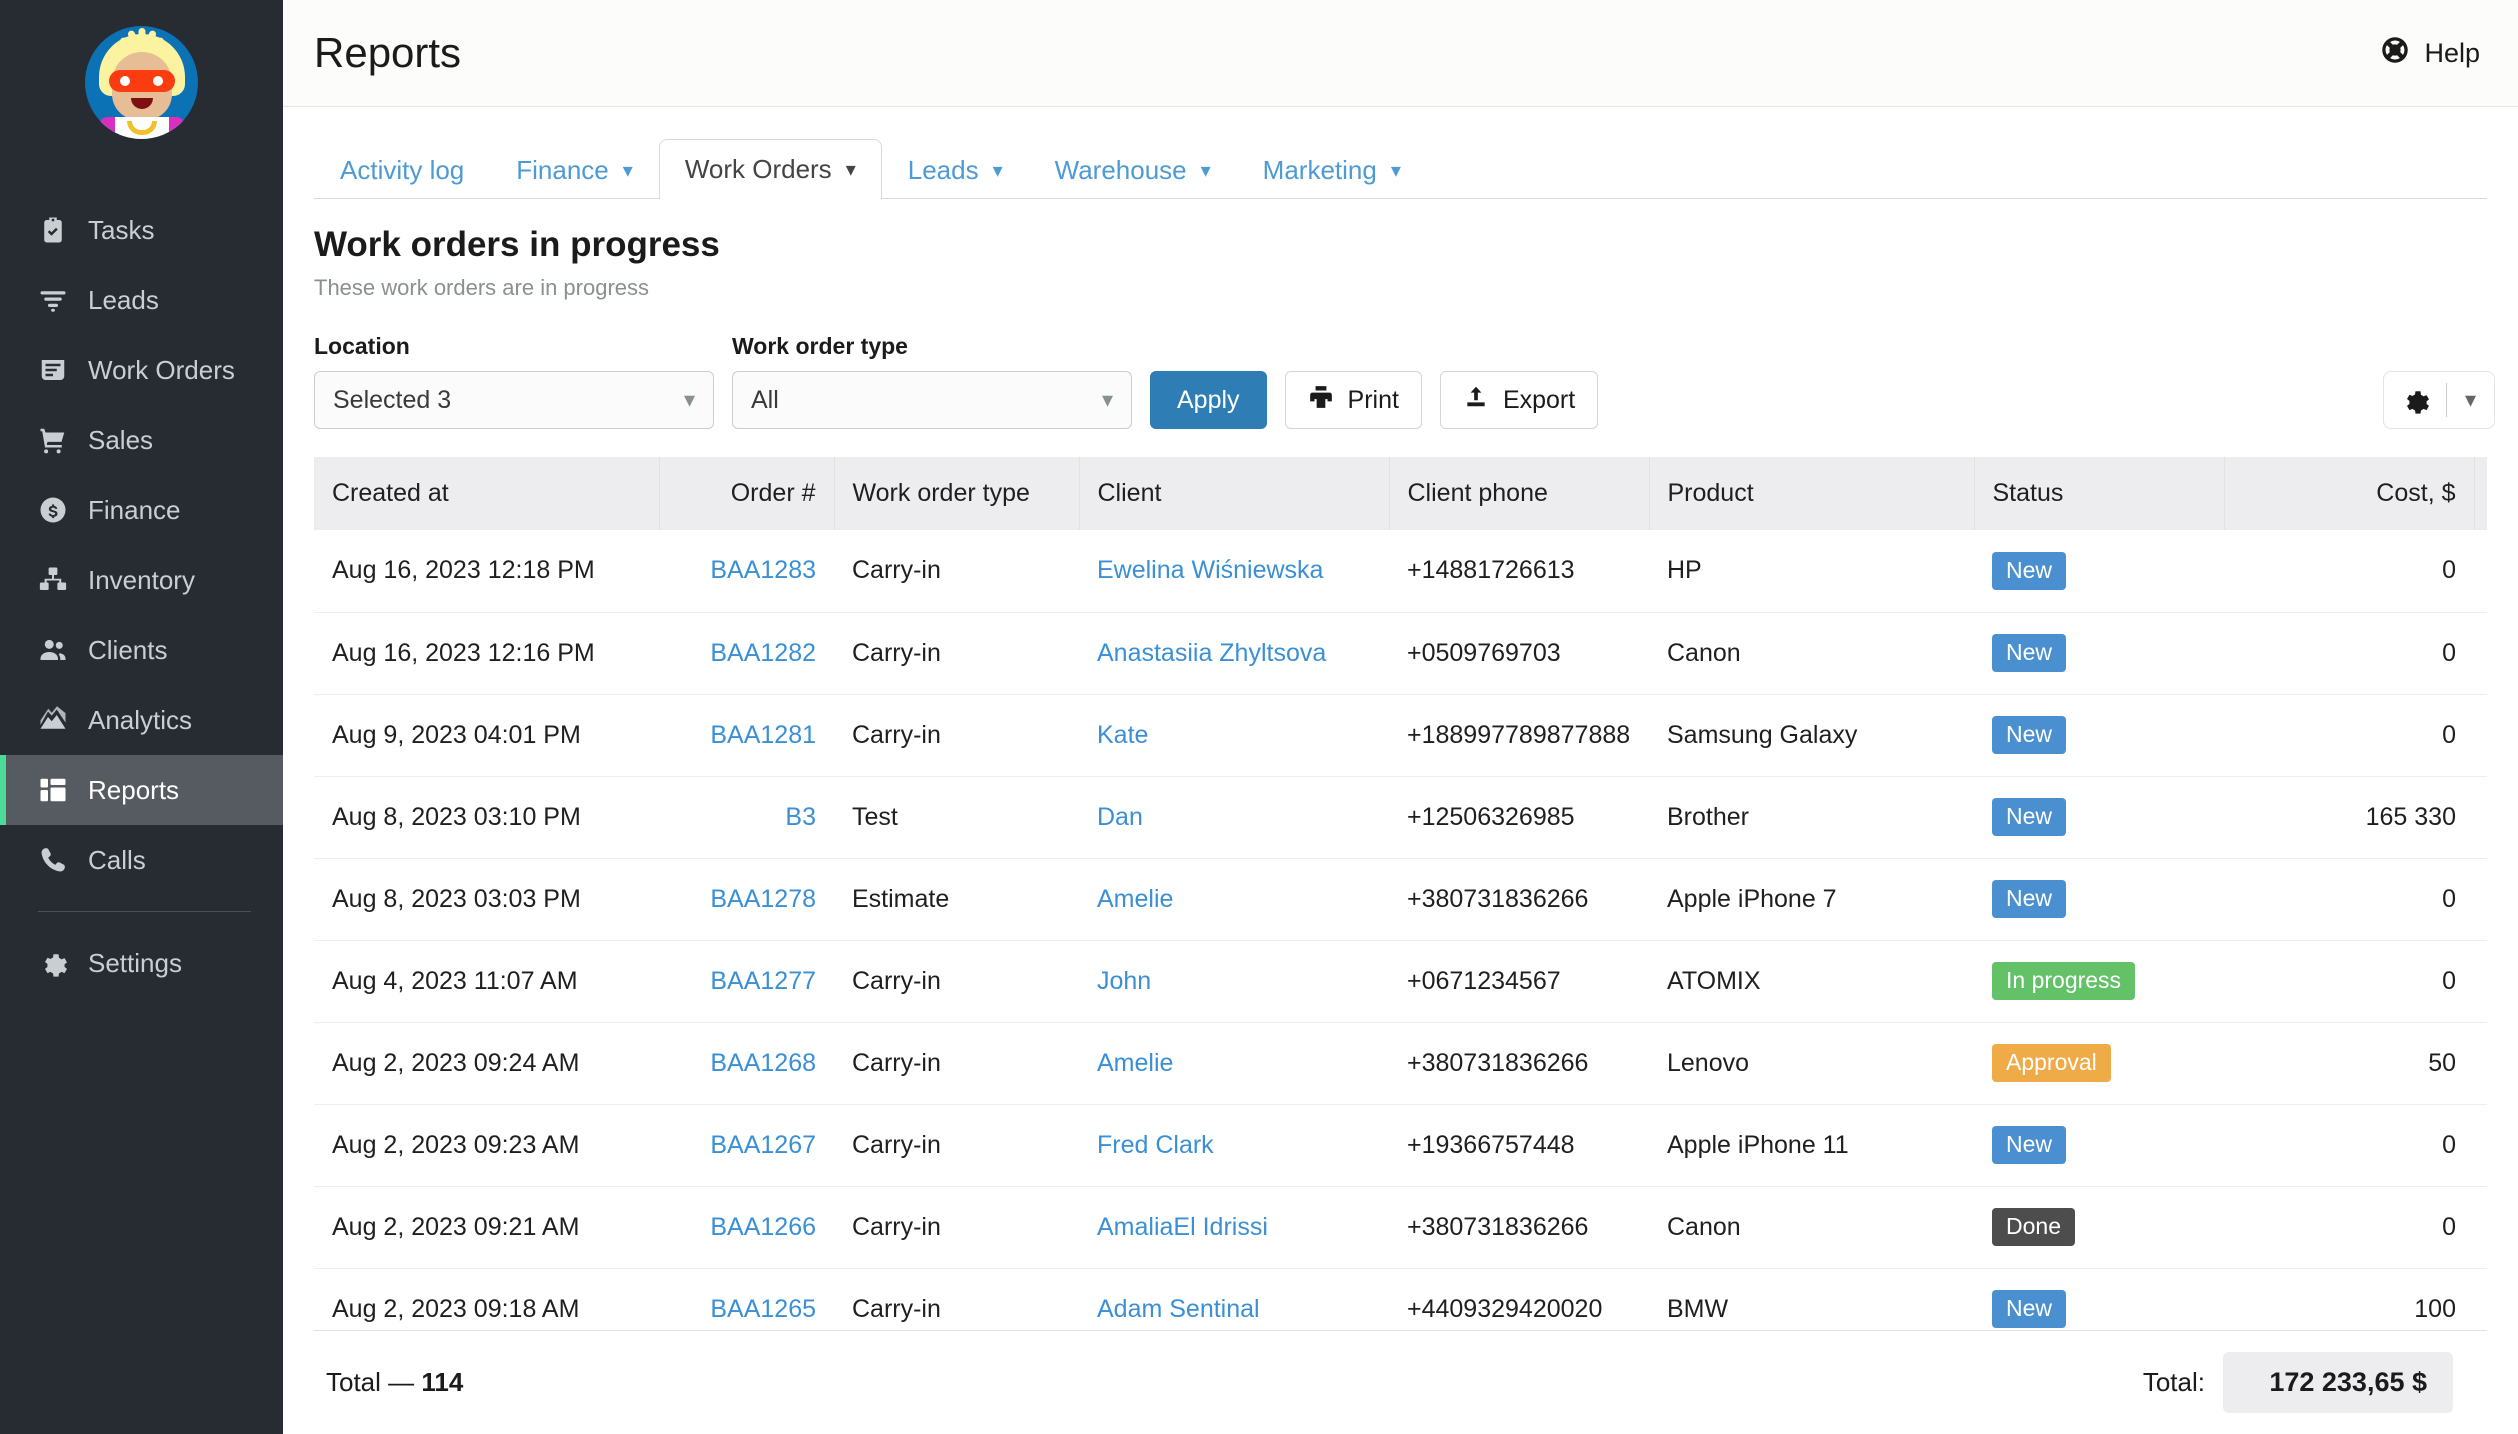 The width and height of the screenshot is (2518, 1434). Describe the element at coordinates (1811, 1299) in the screenshot. I see `cell-product: BMW` at that location.